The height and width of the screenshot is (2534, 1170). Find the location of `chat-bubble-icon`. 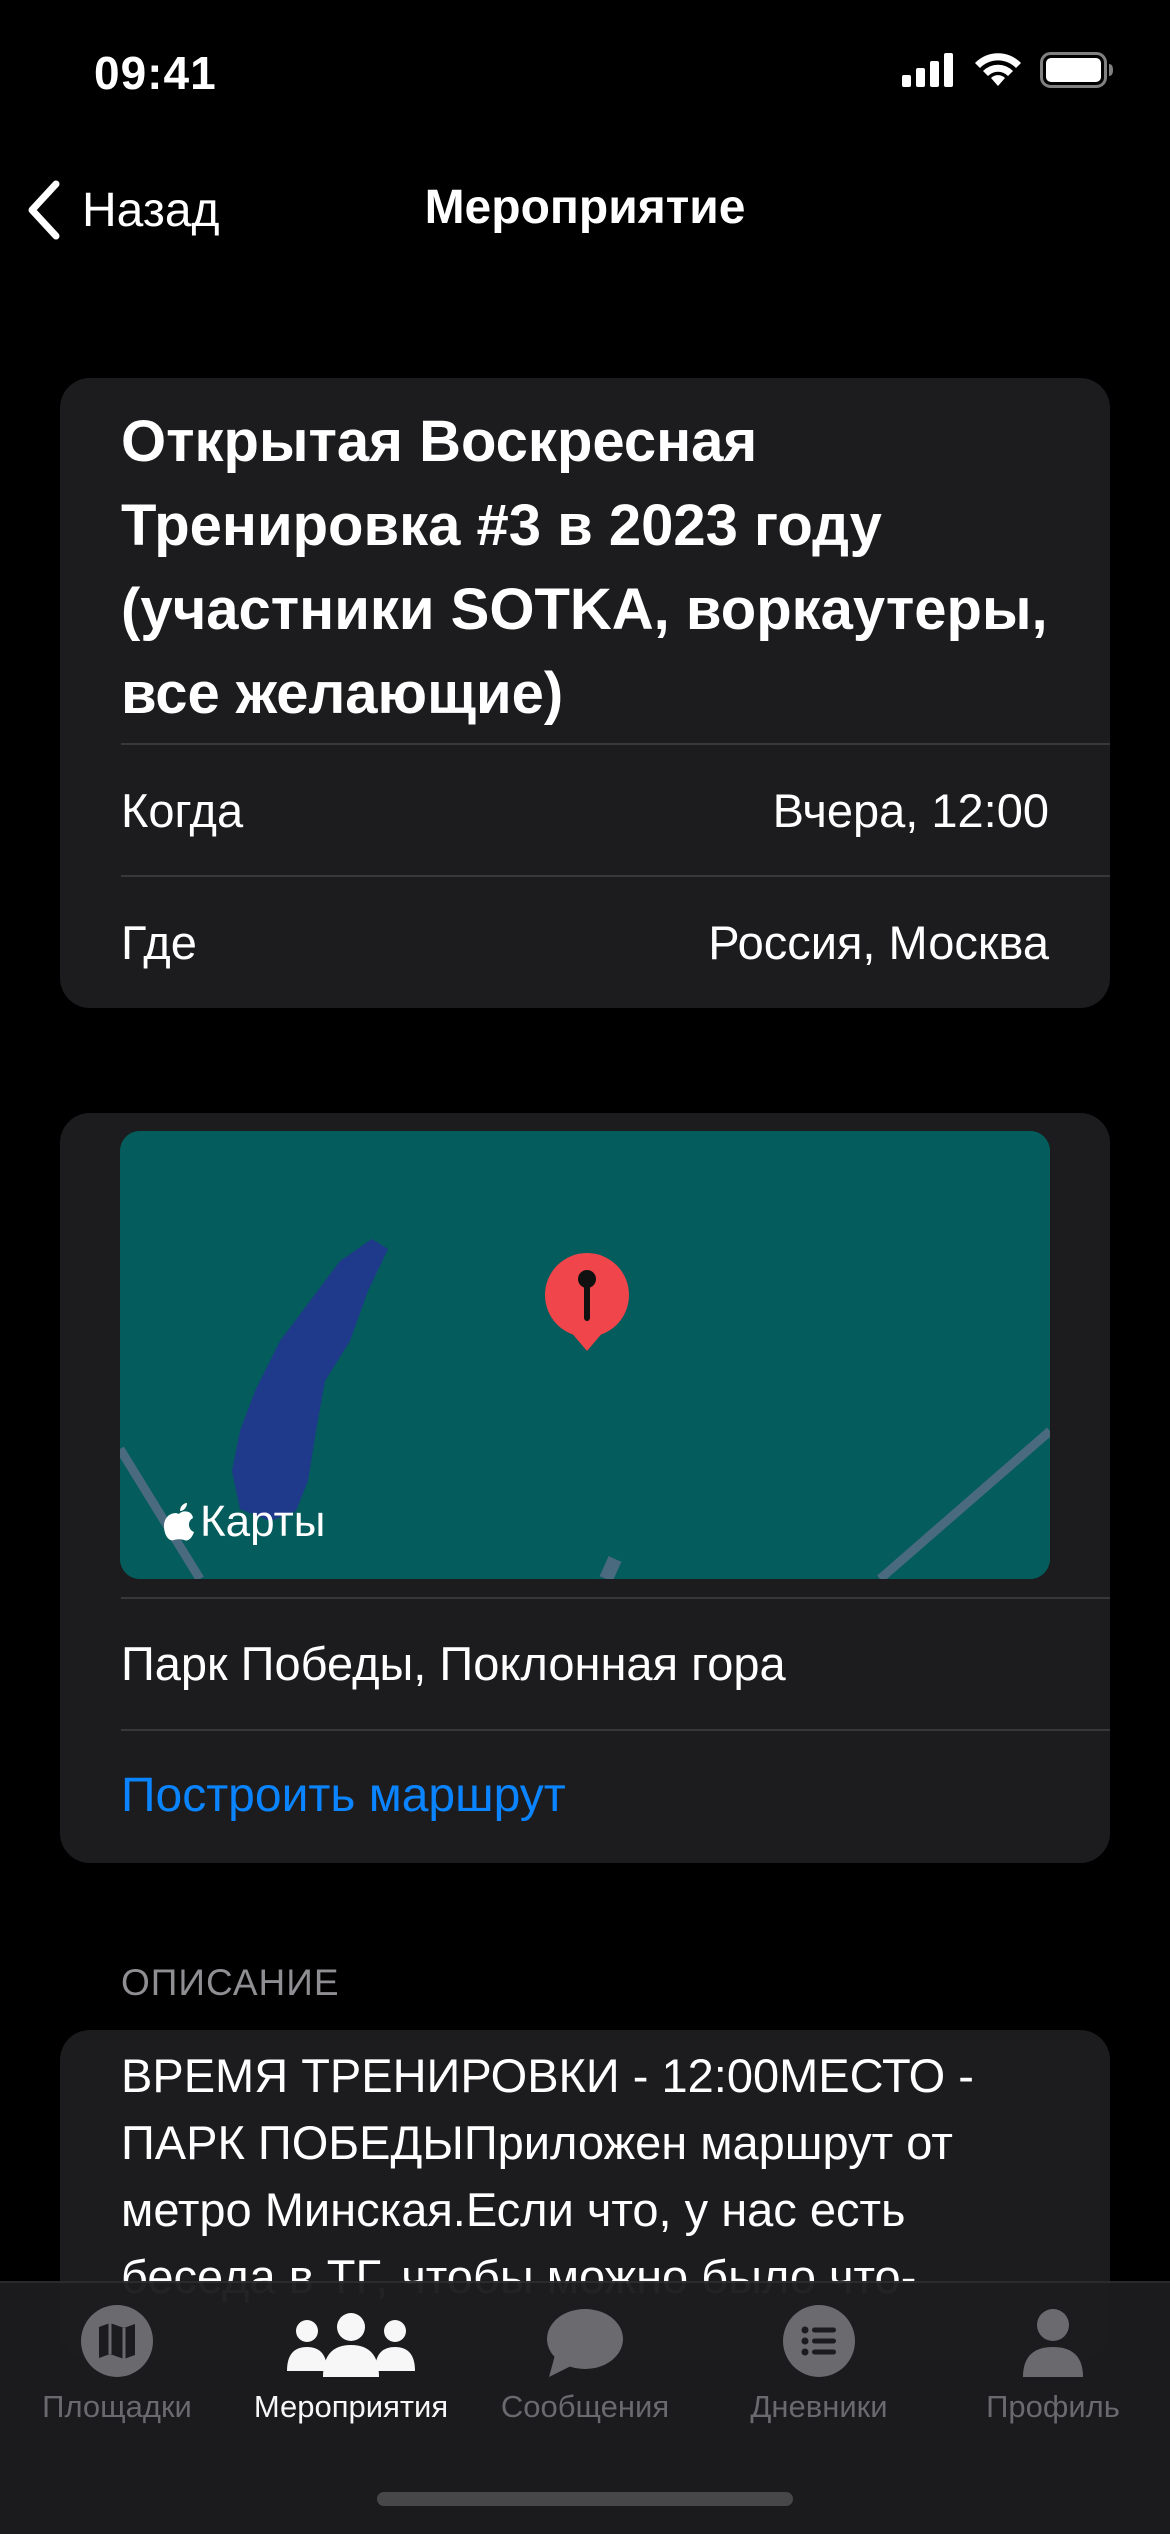

chat-bubble-icon is located at coordinates (585, 2343).